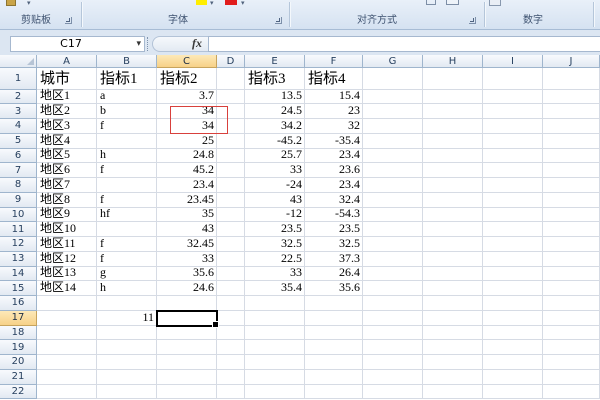 The height and width of the screenshot is (400, 600). Describe the element at coordinates (127, 215) in the screenshot. I see `cell-b10: hf` at that location.